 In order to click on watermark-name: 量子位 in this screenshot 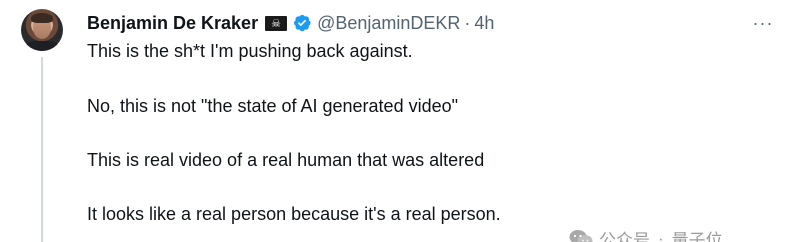, I will do `click(697, 236)`.